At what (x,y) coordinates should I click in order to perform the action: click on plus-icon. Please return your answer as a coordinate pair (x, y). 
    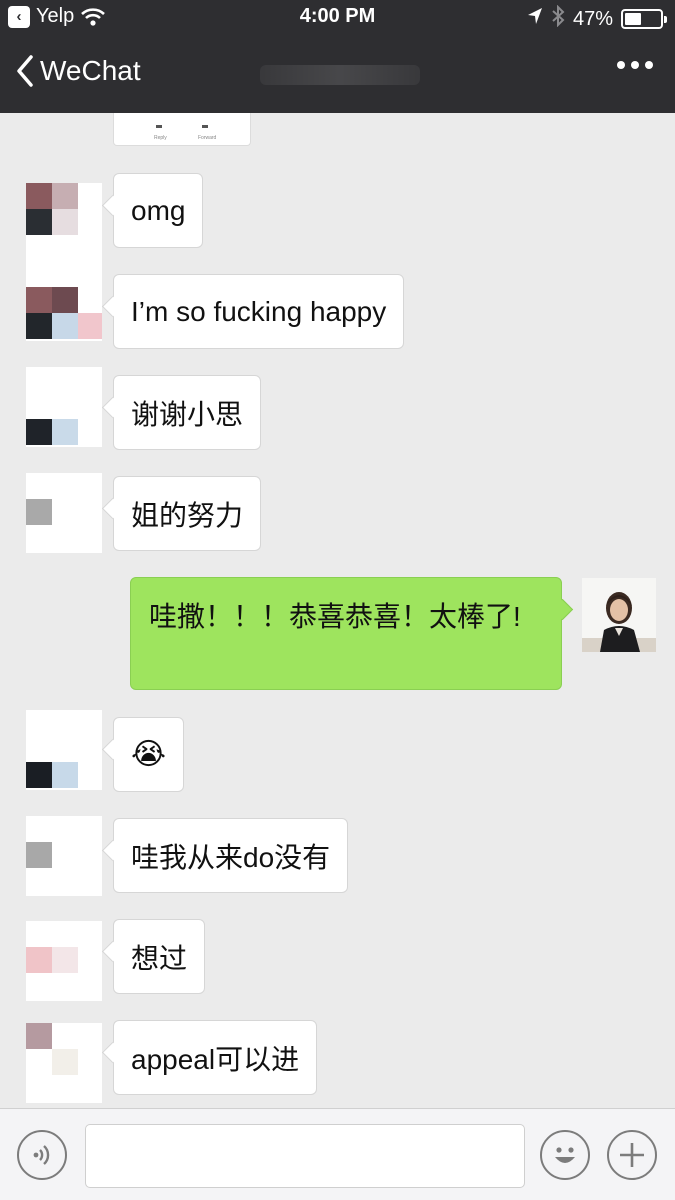
    Looking at the image, I should click on (632, 1155).